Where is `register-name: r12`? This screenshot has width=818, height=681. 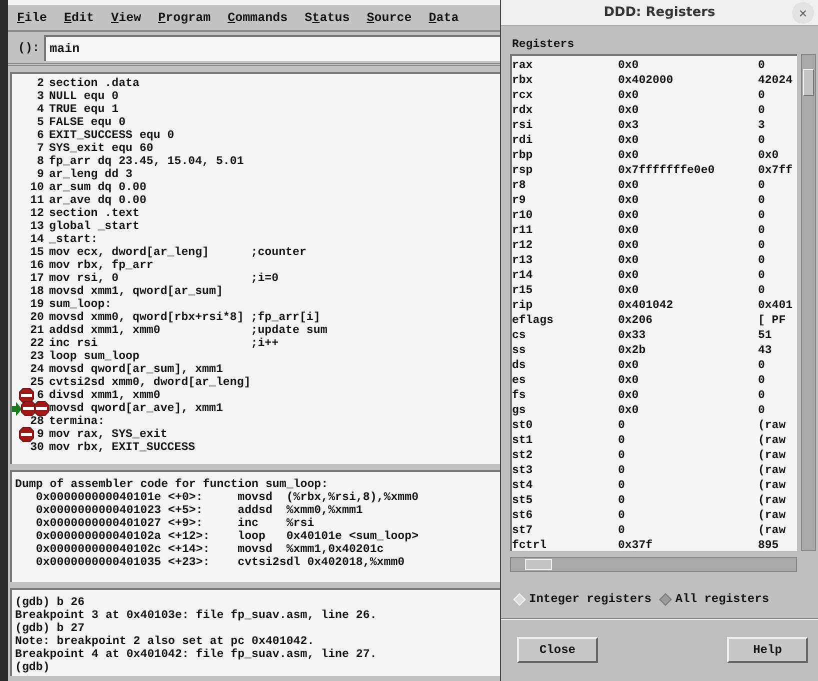
register-name: r12 is located at coordinates (523, 245).